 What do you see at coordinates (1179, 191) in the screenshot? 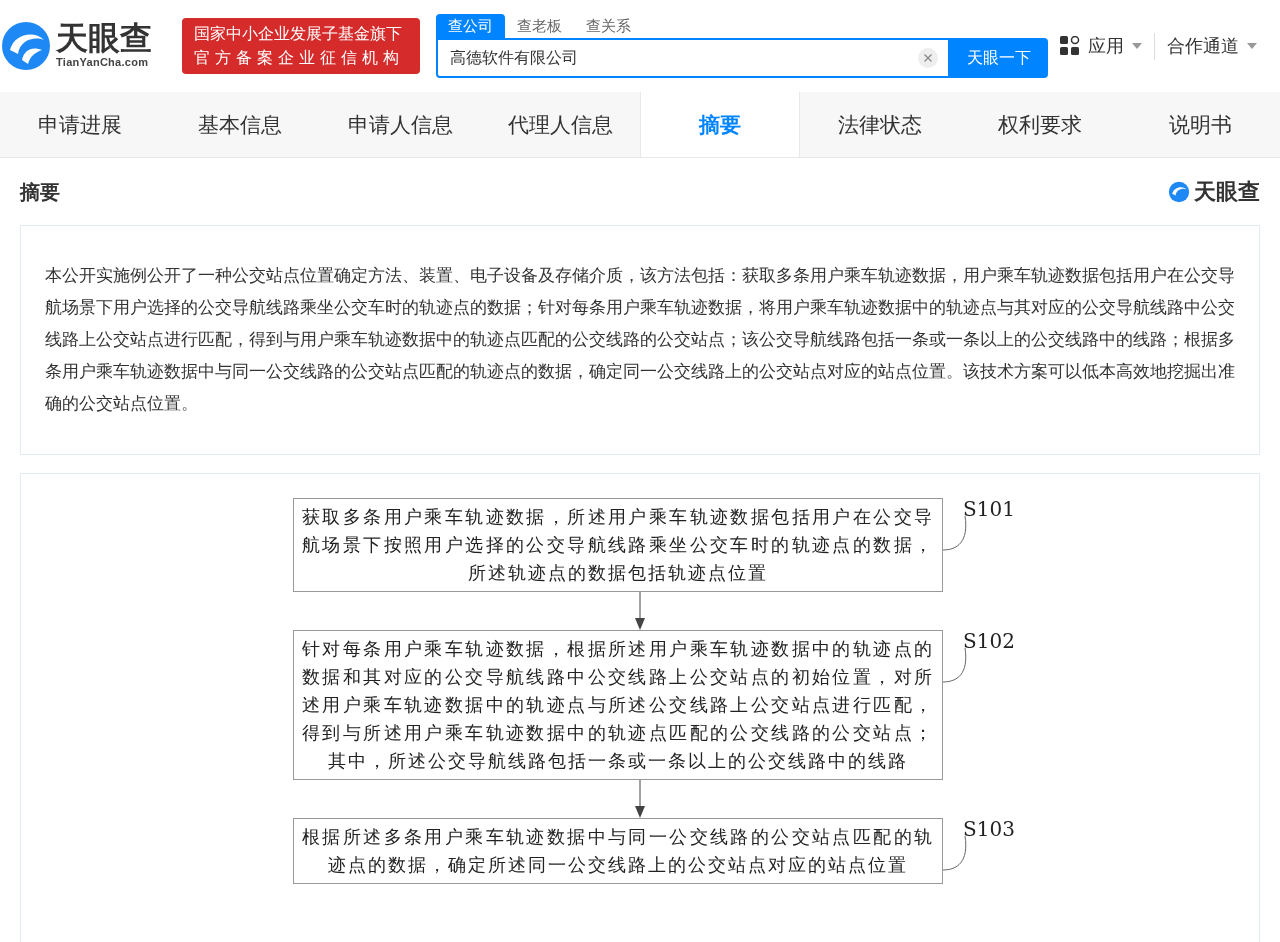
I see `eye-logo-icon` at bounding box center [1179, 191].